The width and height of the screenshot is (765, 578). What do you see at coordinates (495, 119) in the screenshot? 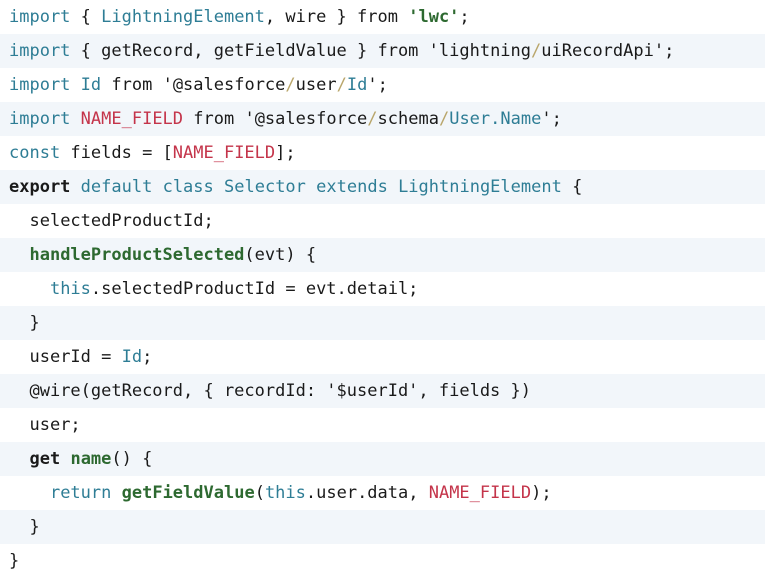
I see `code-token-type: User.Name` at bounding box center [495, 119].